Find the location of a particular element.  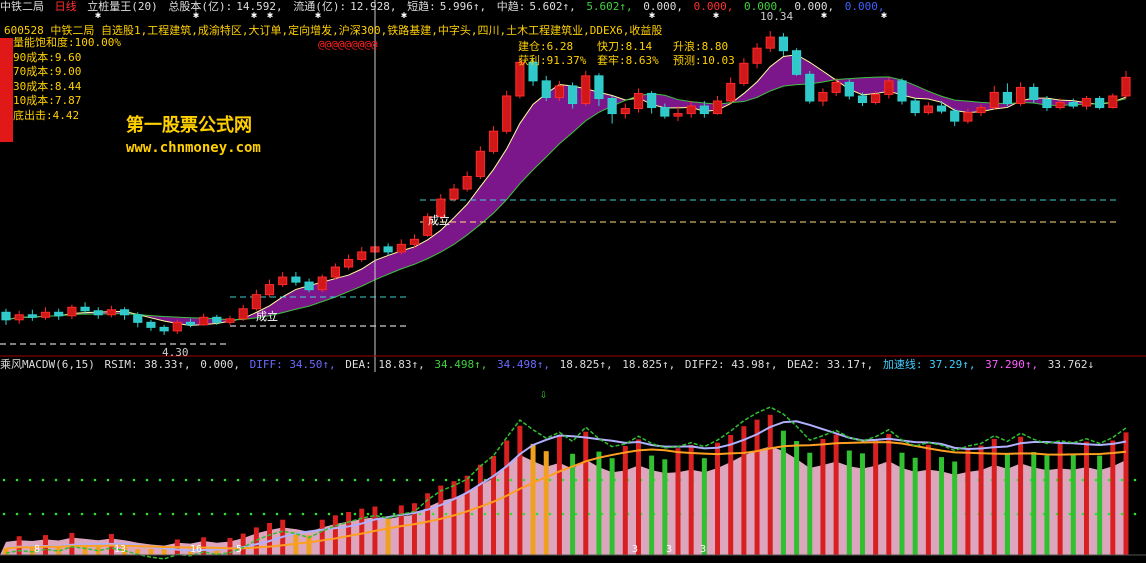

float-label: 流通(亿): is located at coordinates (320, 6).